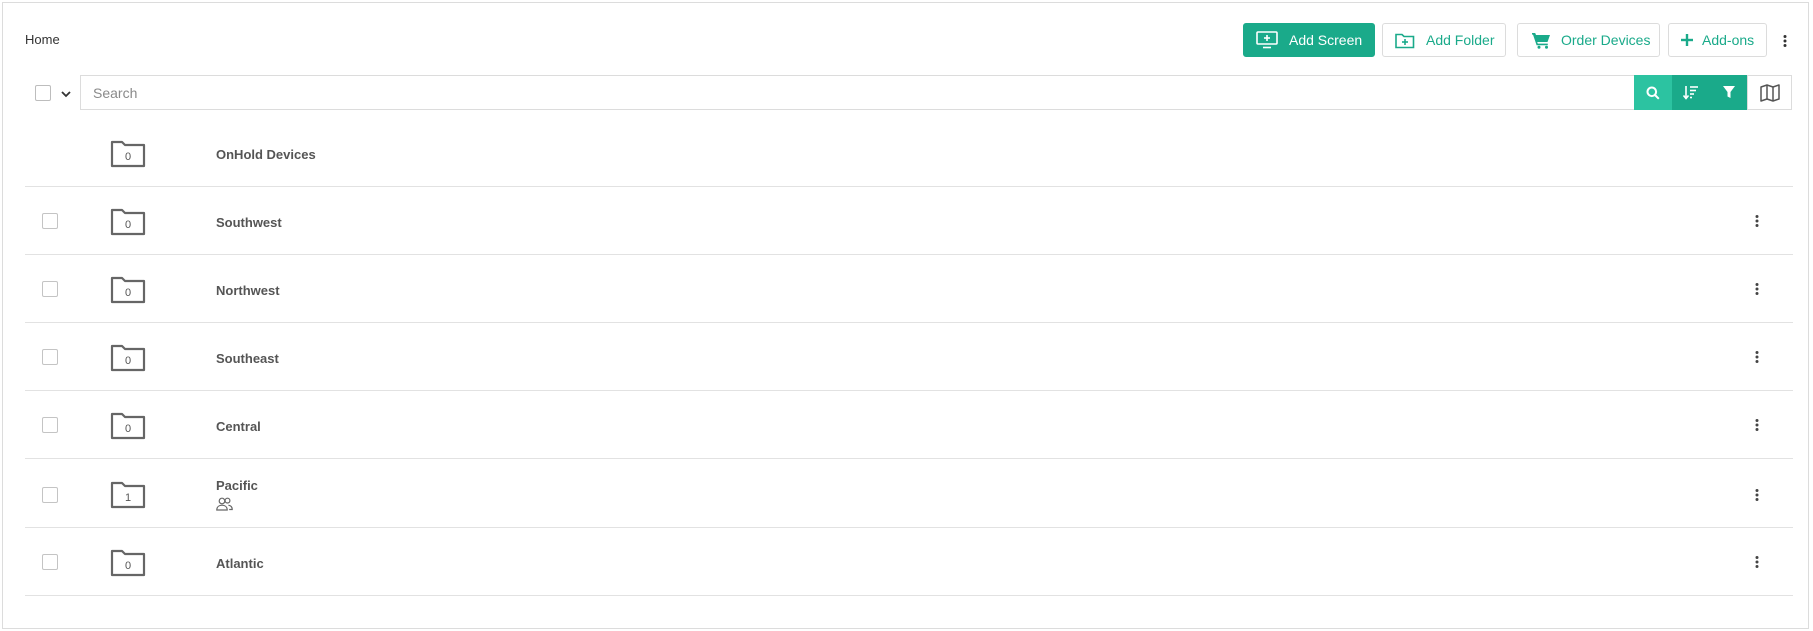 The image size is (1813, 631). Describe the element at coordinates (248, 290) in the screenshot. I see `folder-name: Northwest` at that location.